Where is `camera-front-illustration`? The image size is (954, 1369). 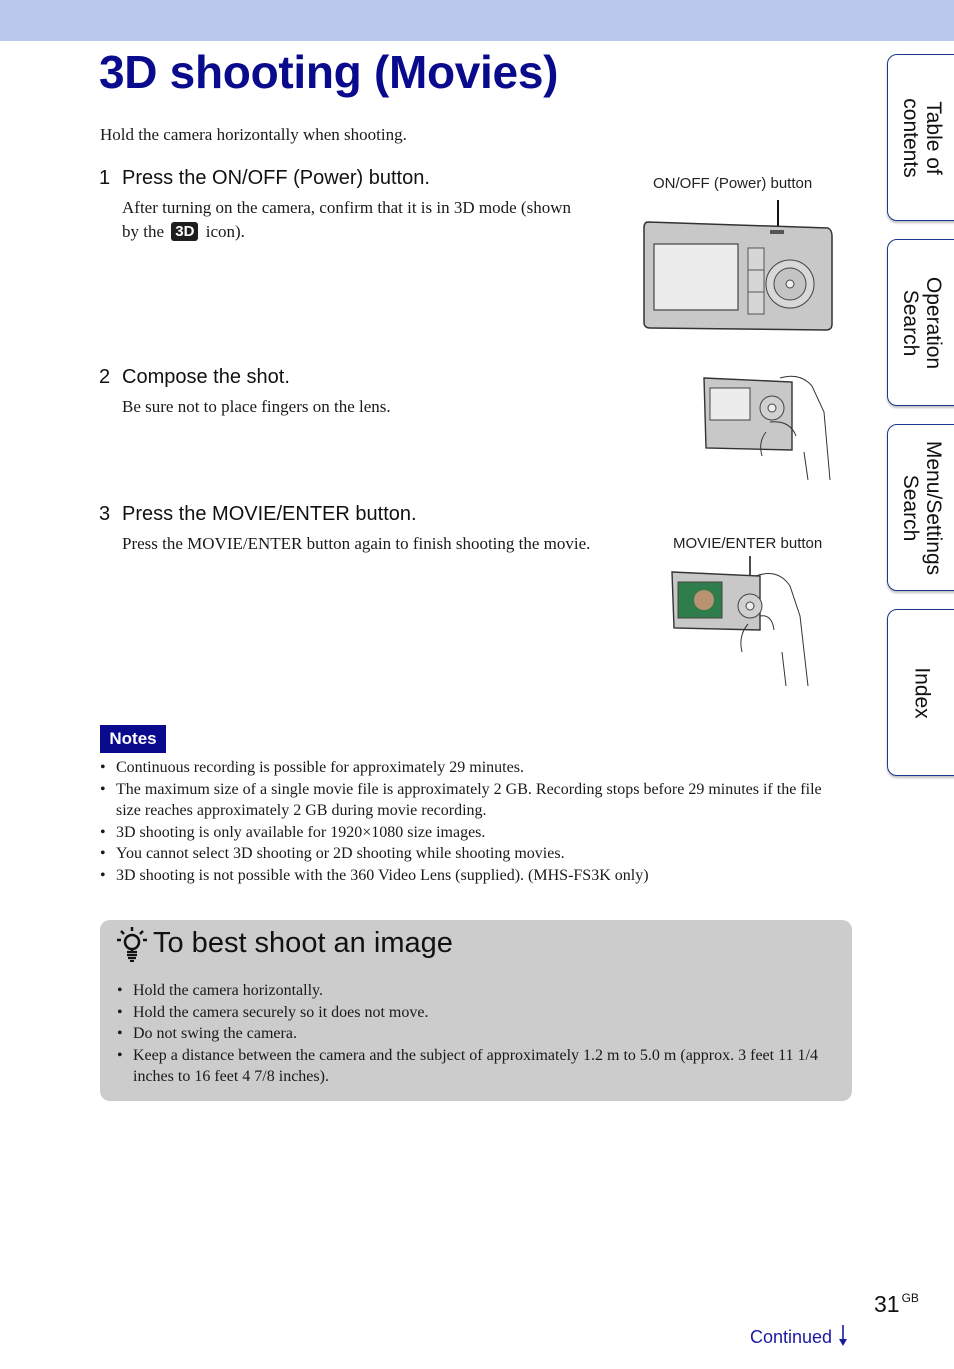 camera-front-illustration is located at coordinates (738, 265).